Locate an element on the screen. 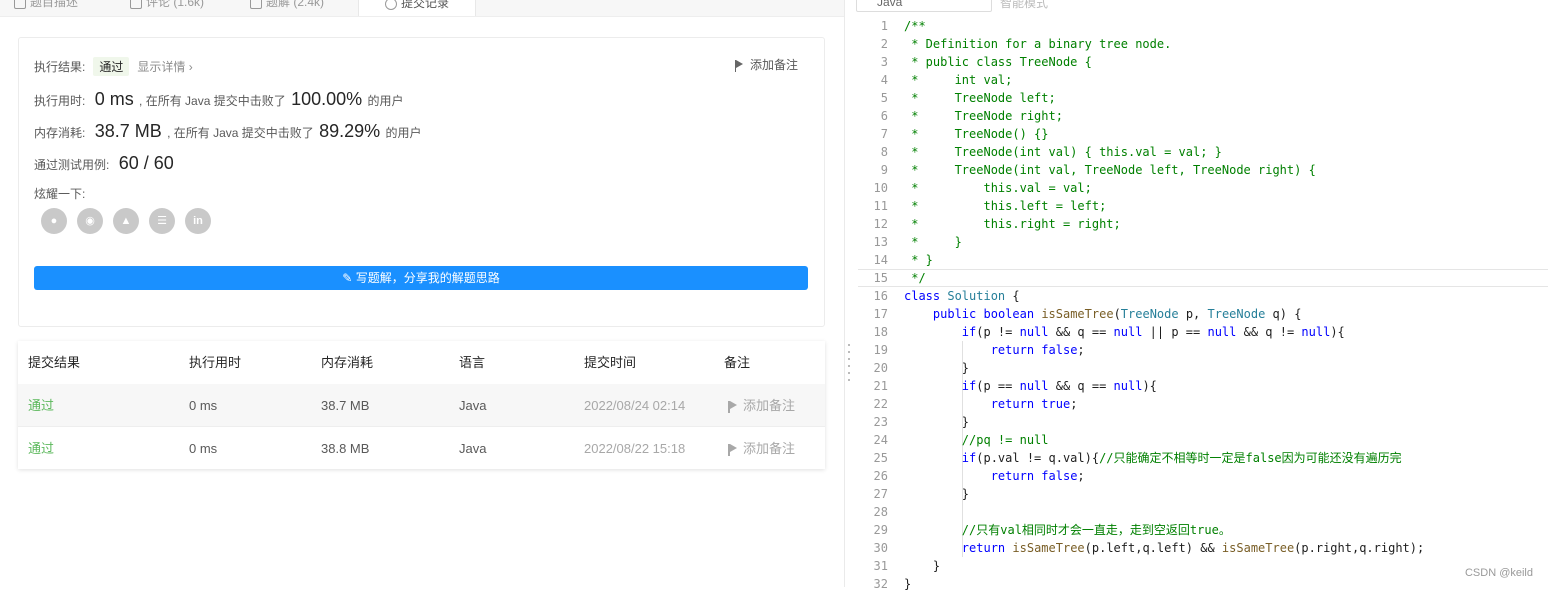 The height and width of the screenshot is (593, 1548). line-number: 17 is located at coordinates (880, 314).